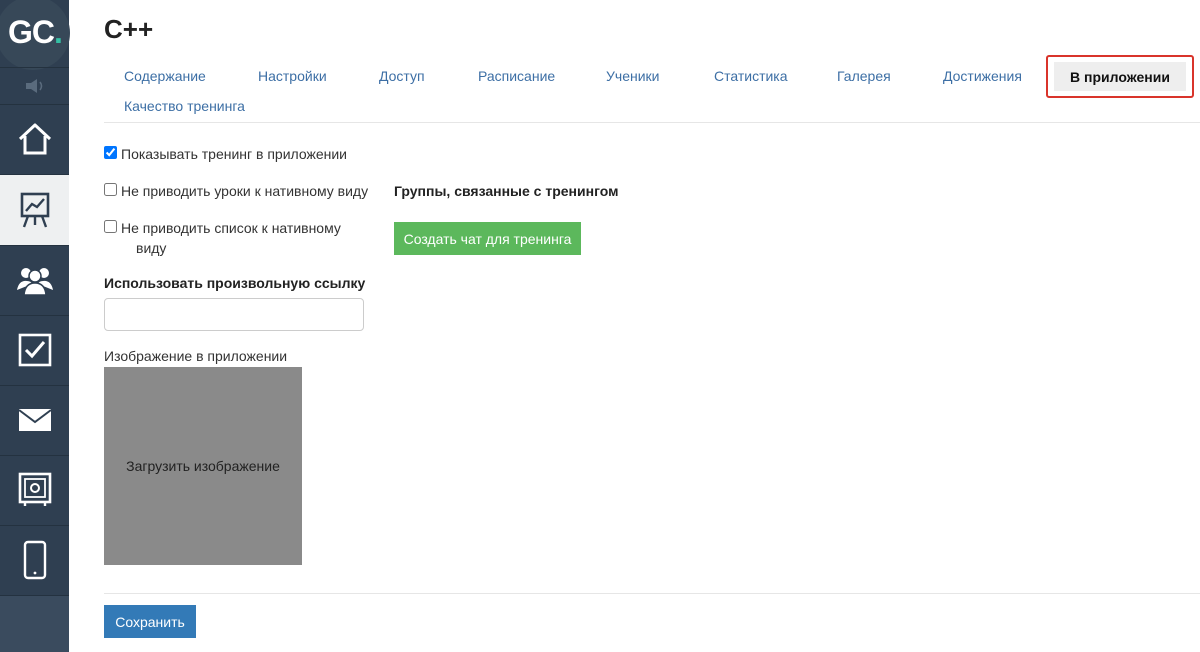  What do you see at coordinates (652, 593) in the screenshot?
I see `footer-divider` at bounding box center [652, 593].